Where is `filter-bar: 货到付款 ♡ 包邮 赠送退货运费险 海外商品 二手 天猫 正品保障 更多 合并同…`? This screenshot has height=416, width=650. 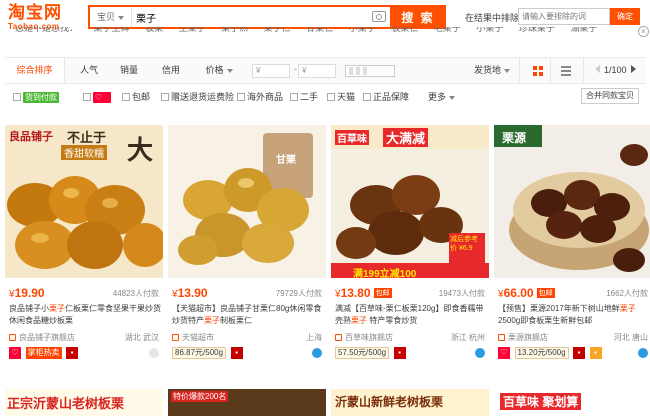 filter-bar: 货到付款 ♡ 包邮 赠送退货运费险 海外商品 二手 天猫 正品保障 更多 合并同… is located at coordinates (325, 96).